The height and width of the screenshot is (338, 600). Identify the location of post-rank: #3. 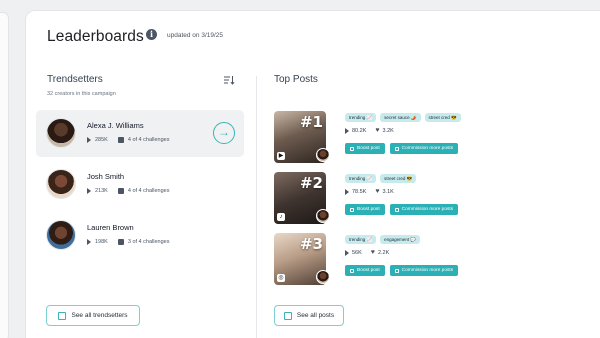
(311, 244).